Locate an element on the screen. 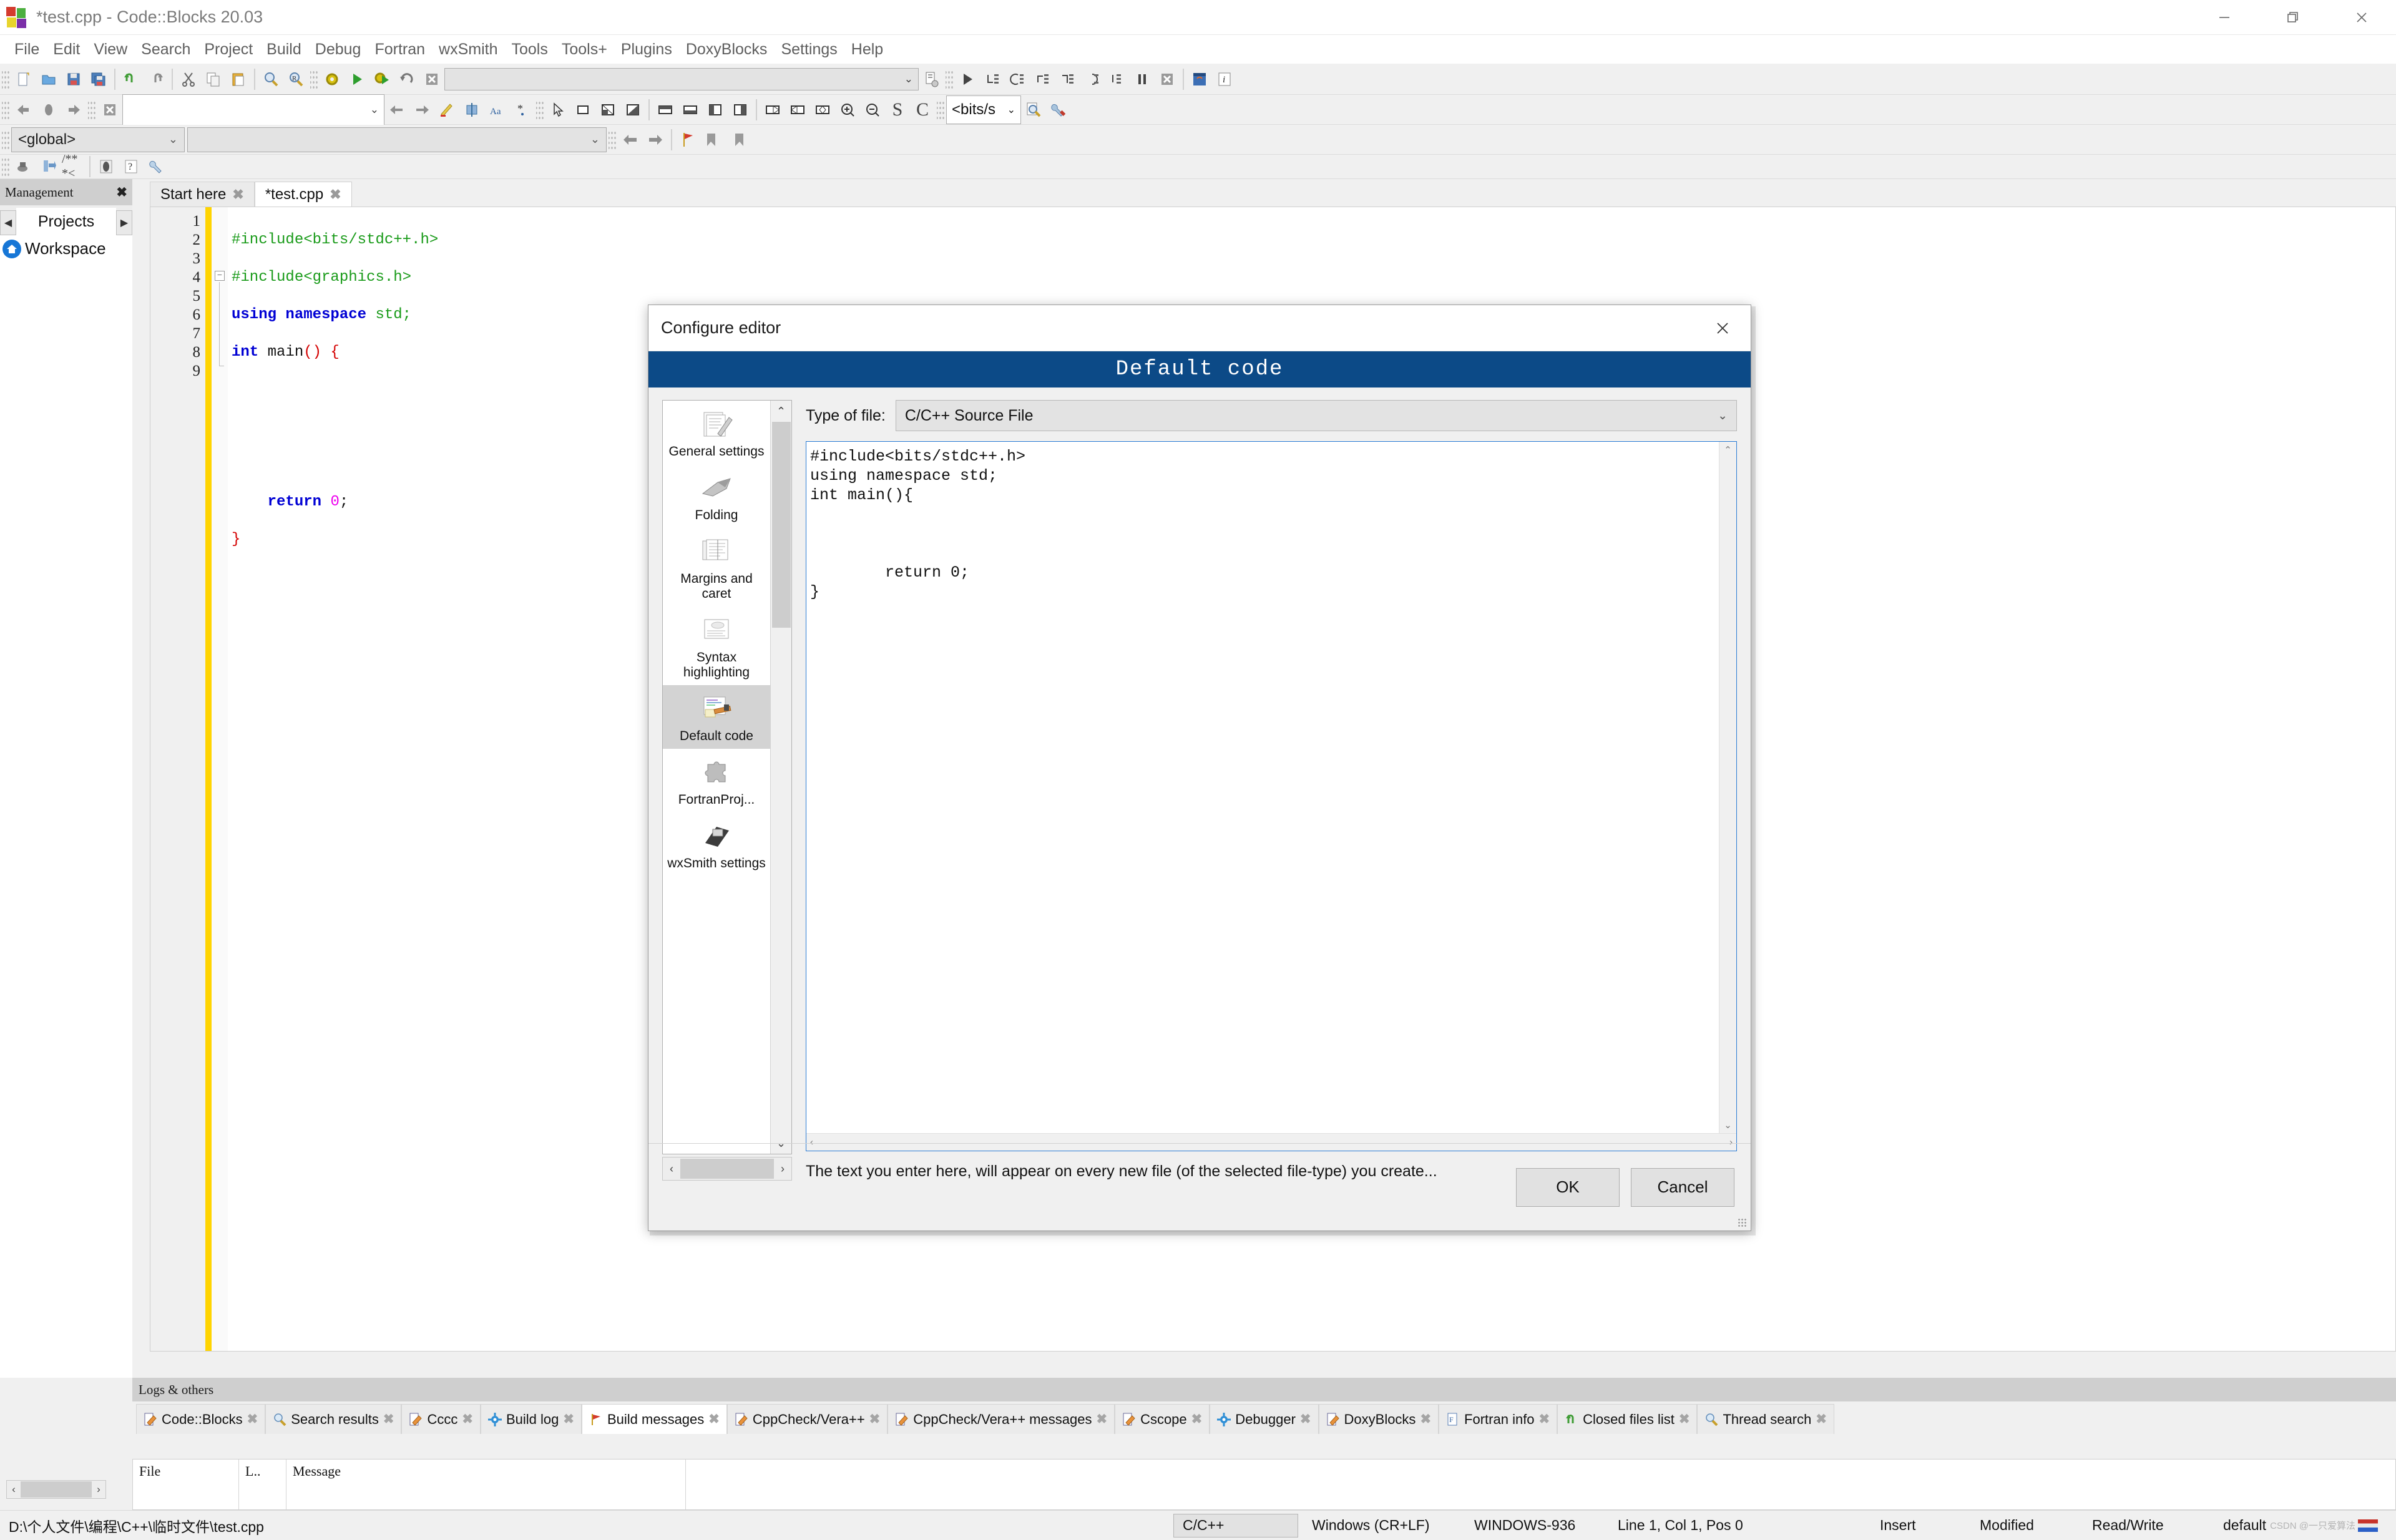 Image resolution: width=2396 pixels, height=1540 pixels. menu-item-edit: Edit is located at coordinates (66, 50).